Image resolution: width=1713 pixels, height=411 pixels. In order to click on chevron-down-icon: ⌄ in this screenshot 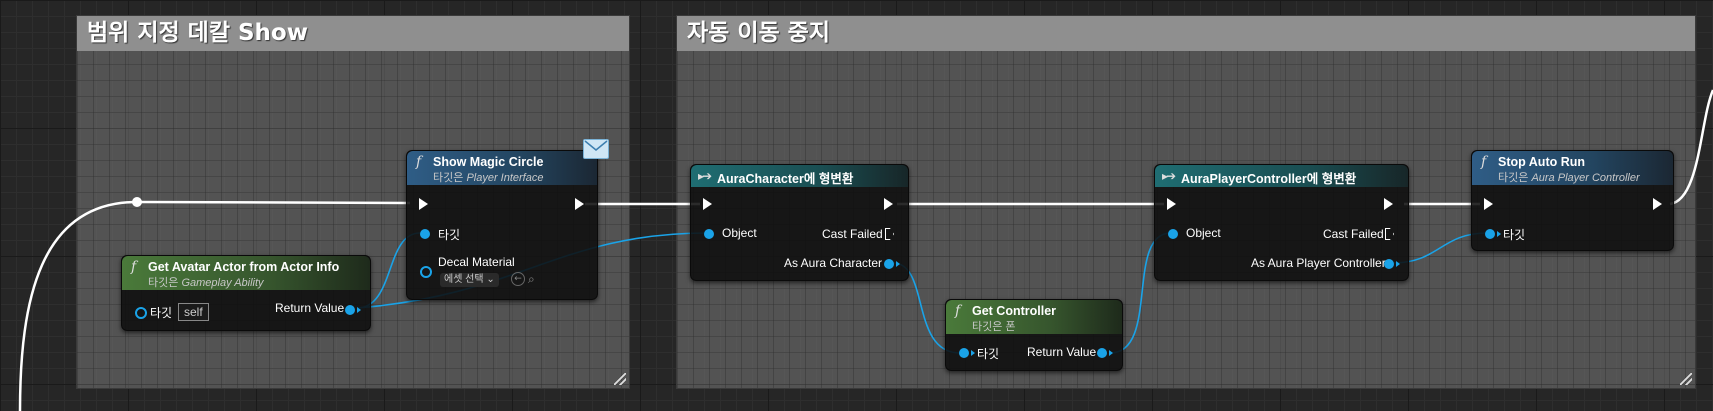, I will do `click(490, 279)`.